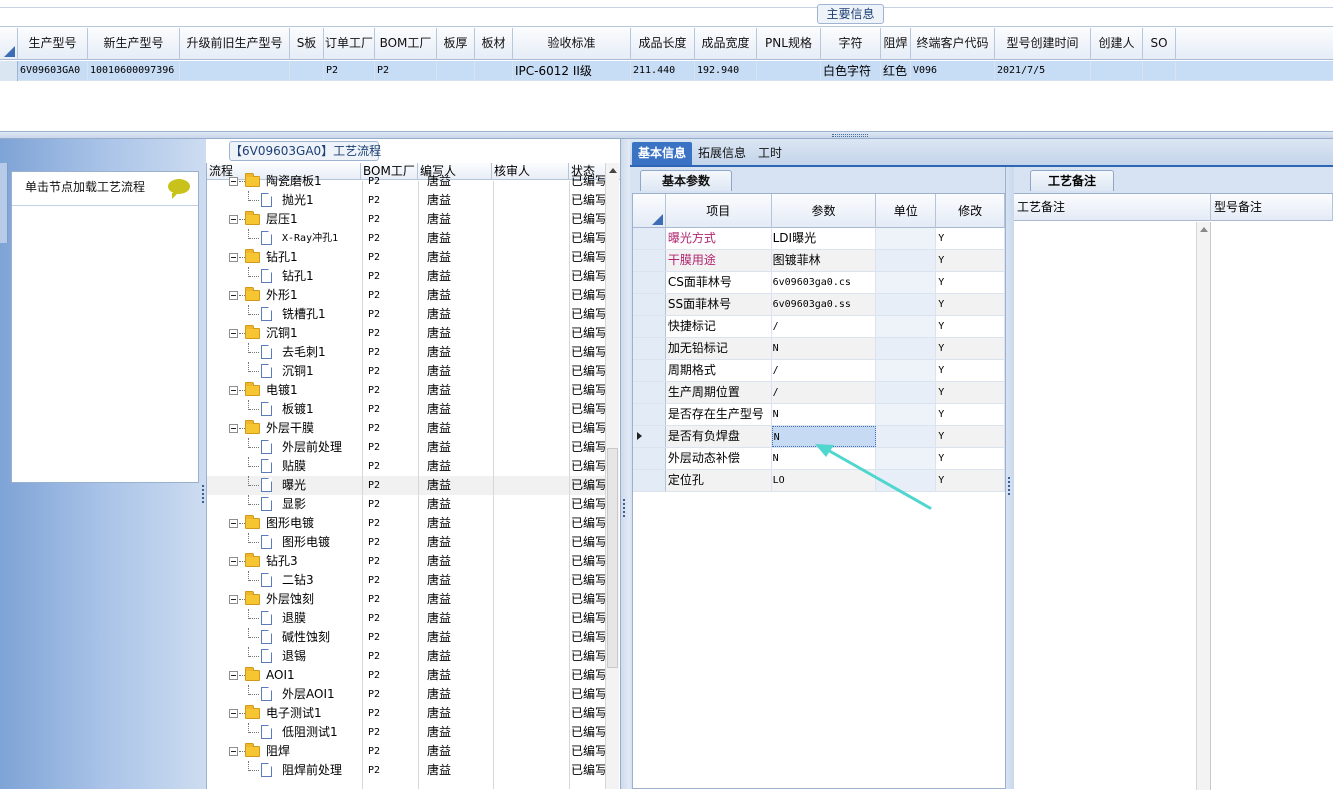  What do you see at coordinates (407, 371) in the screenshot?
I see `tree-row: 沉铜1 P2 唐益 已编写` at bounding box center [407, 371].